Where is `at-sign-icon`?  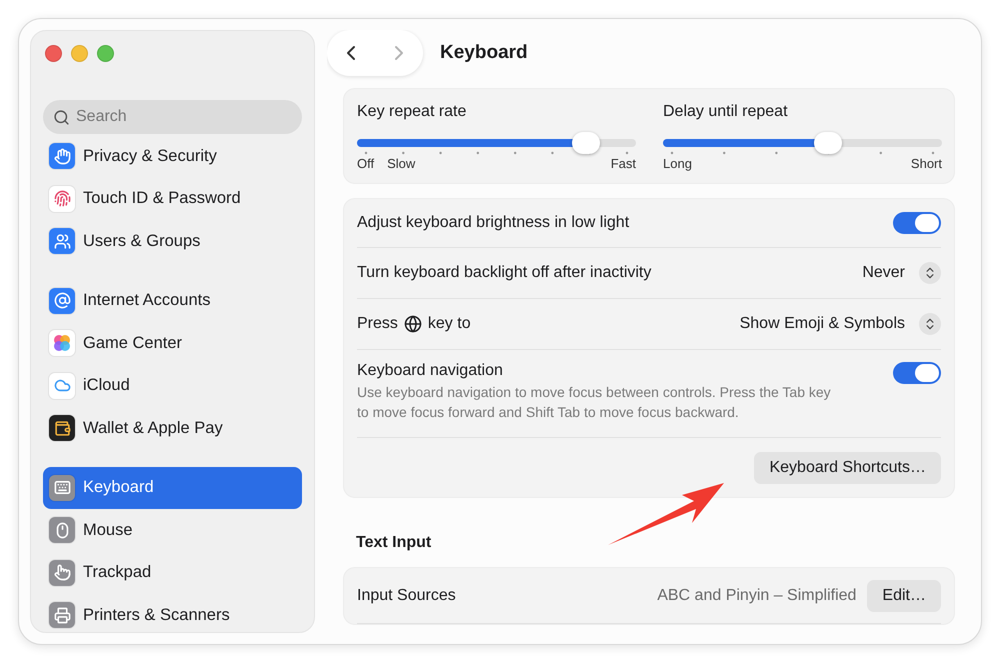
at-sign-icon is located at coordinates (62, 301).